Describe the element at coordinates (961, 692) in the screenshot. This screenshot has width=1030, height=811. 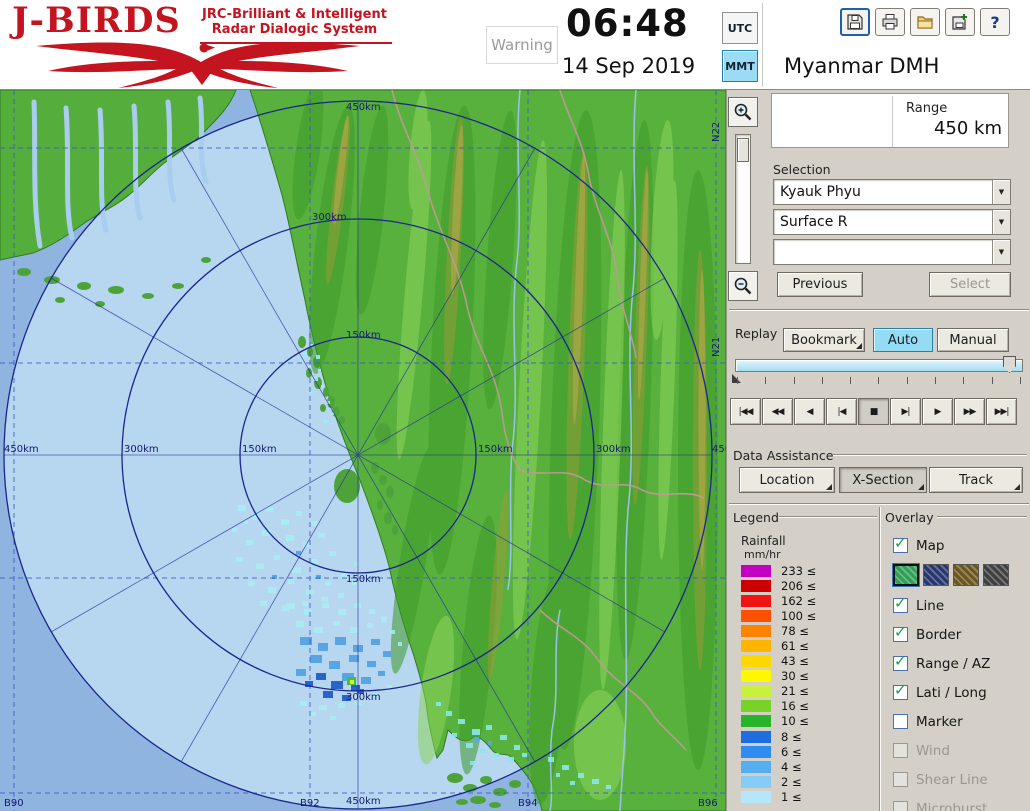
I see `overlay-item-lati-long: Lati / Long` at that location.